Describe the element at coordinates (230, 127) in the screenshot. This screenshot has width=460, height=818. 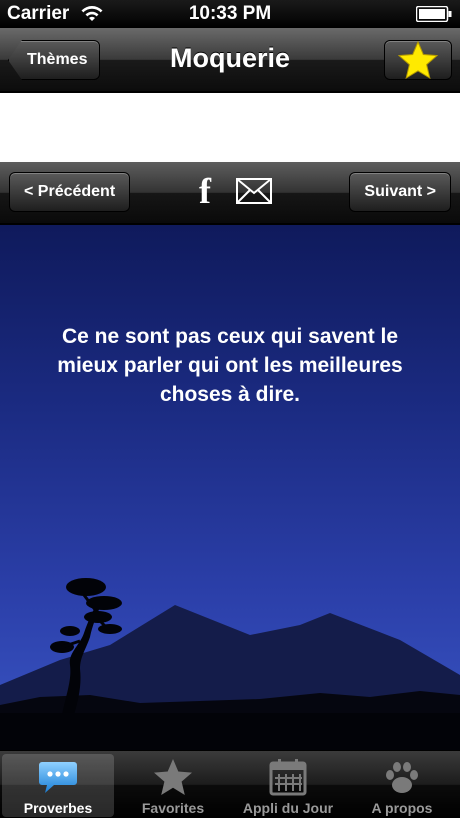
I see `ad-banner-area` at that location.